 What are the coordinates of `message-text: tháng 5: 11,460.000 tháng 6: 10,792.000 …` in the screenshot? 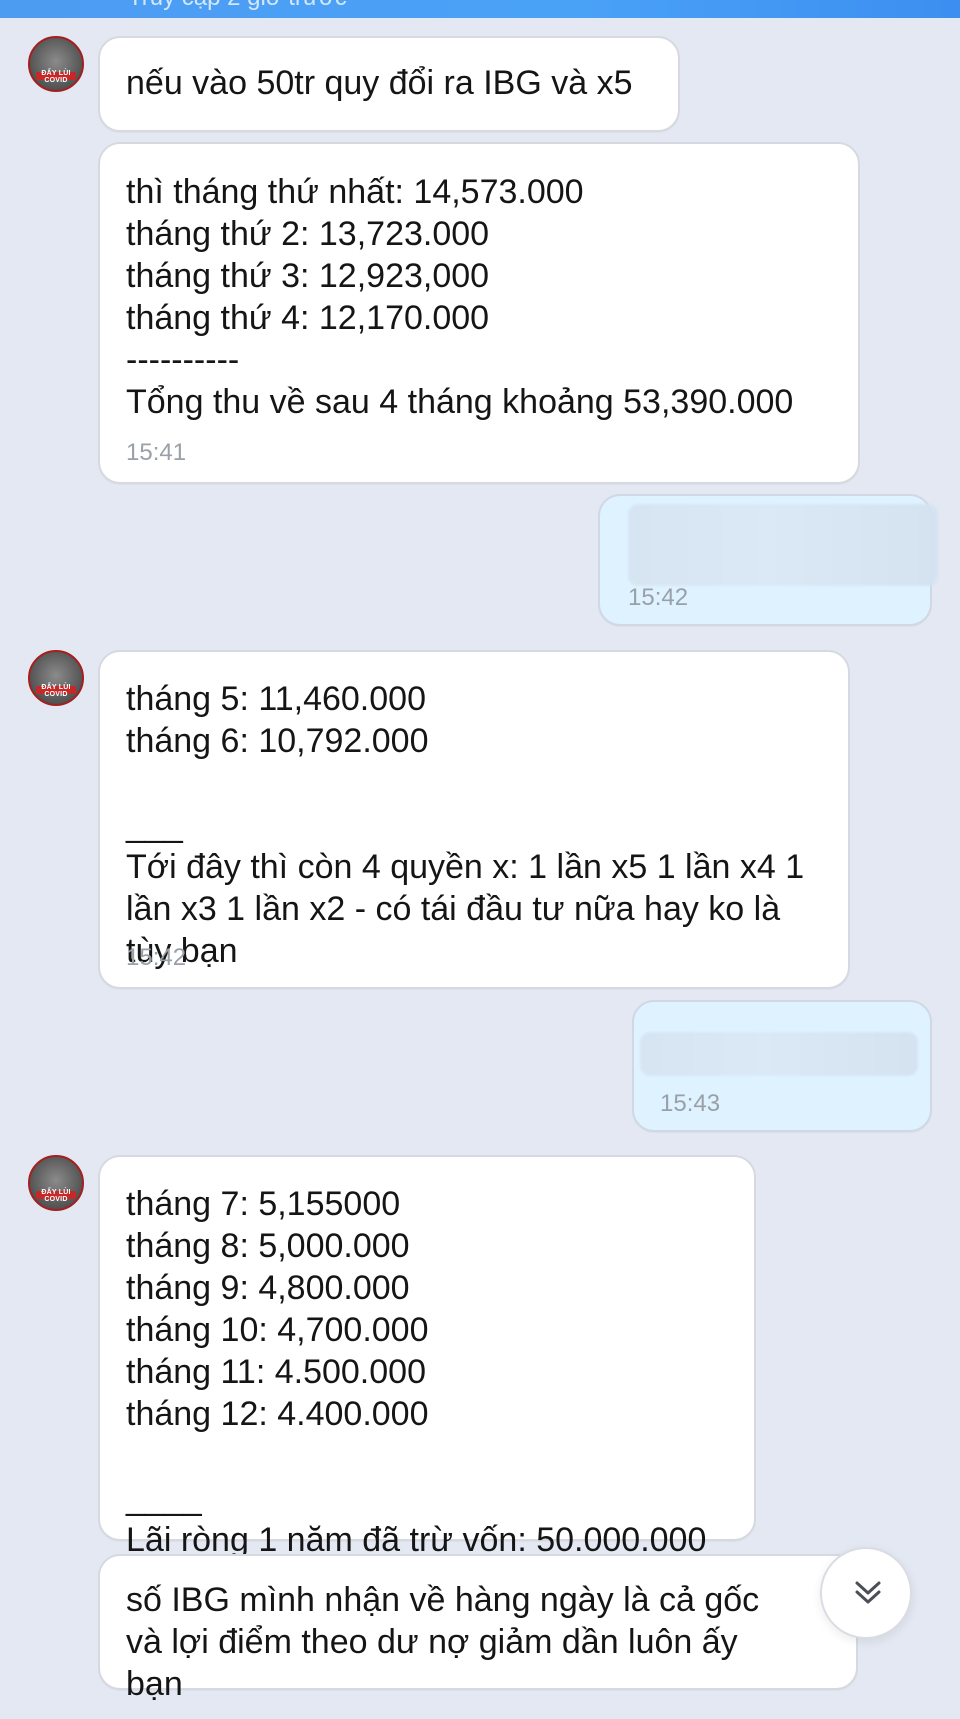 It's located at (465, 825).